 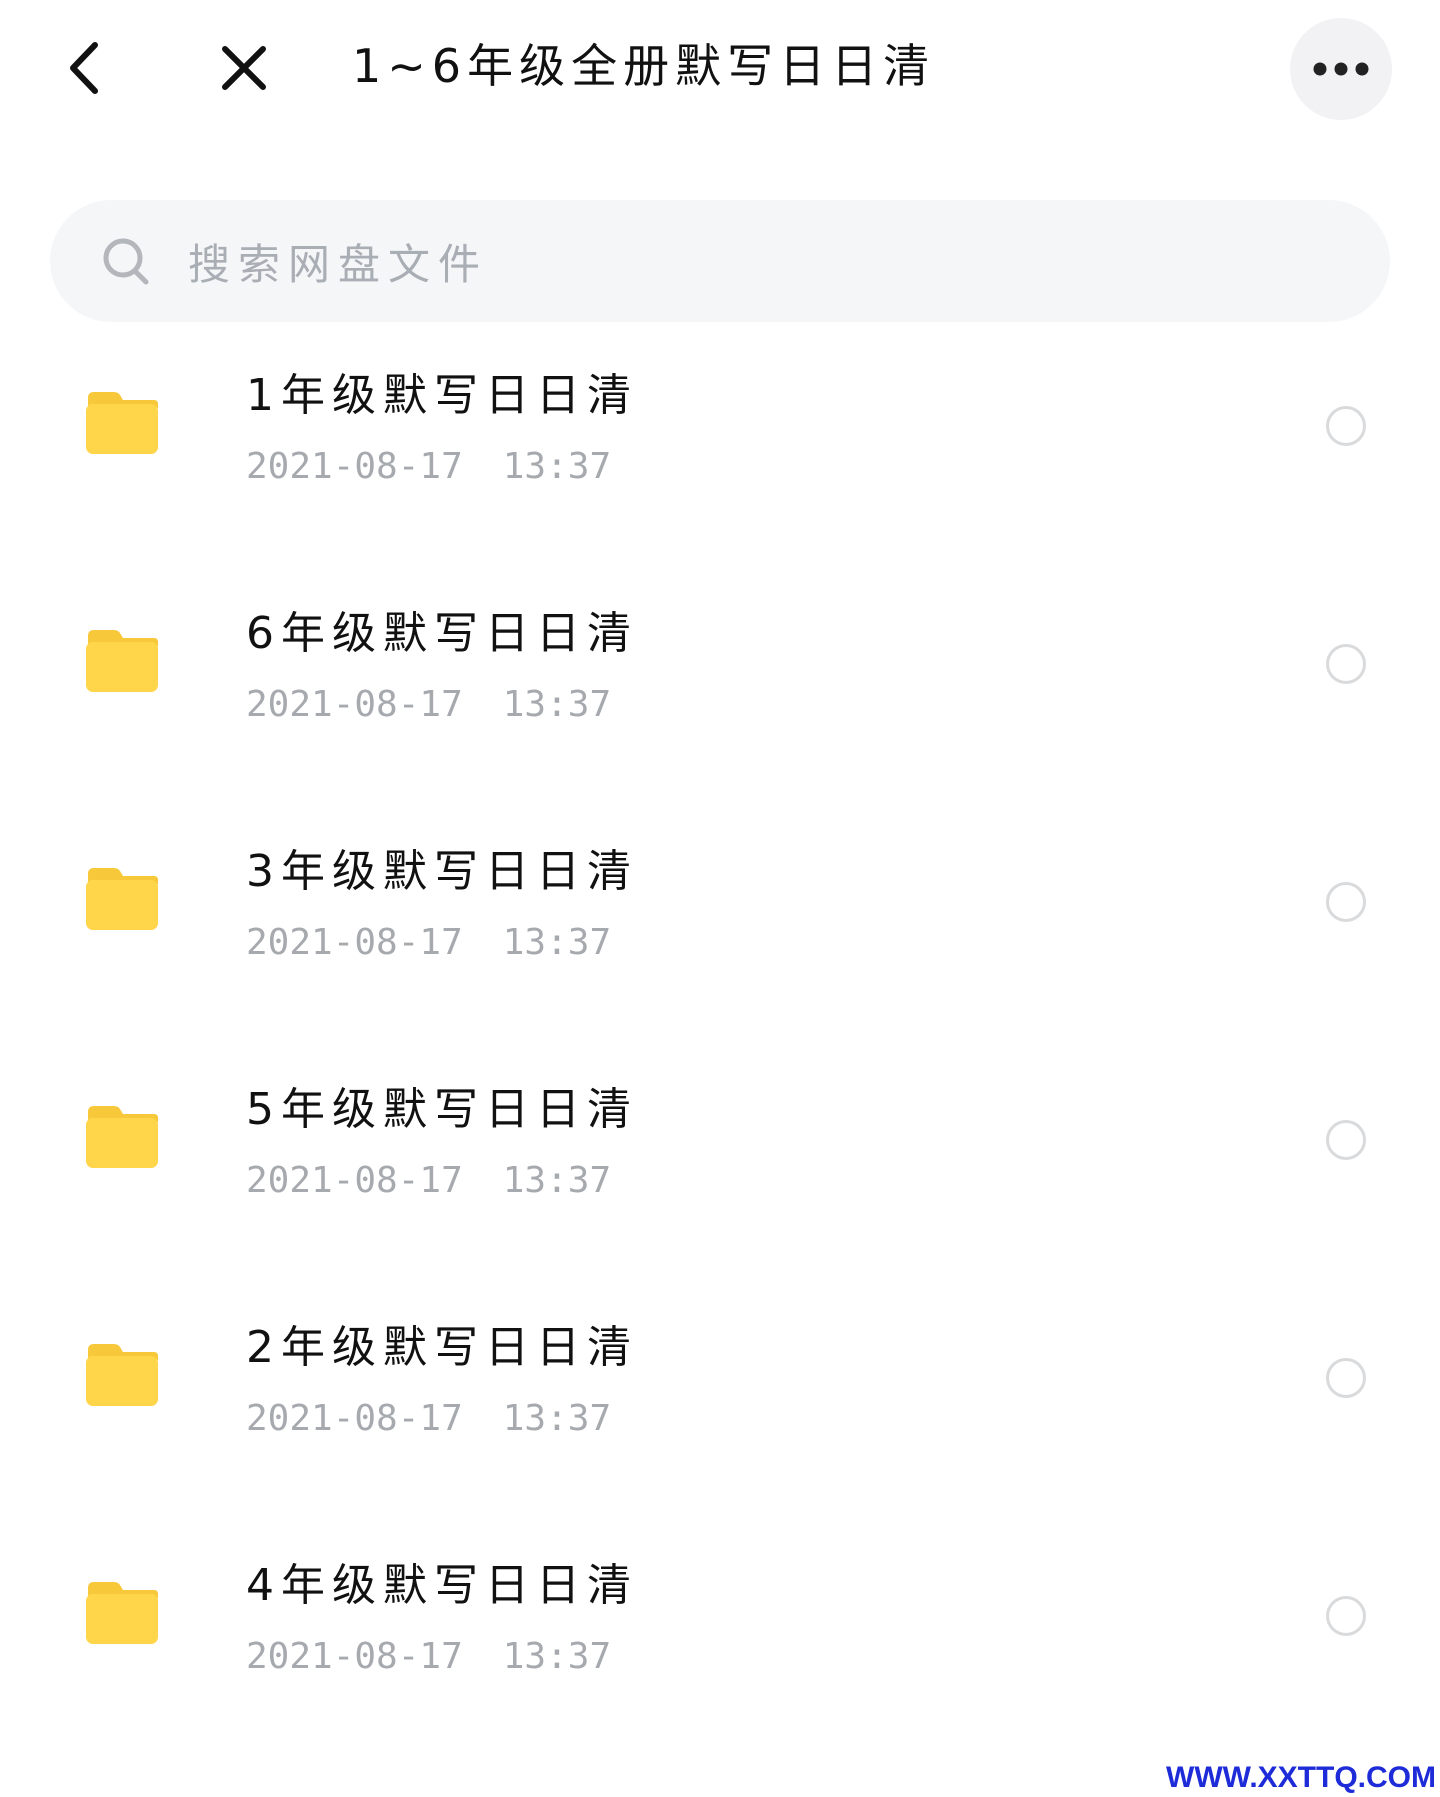 I want to click on file-name: 1年级默写日日清, so click(x=442, y=395).